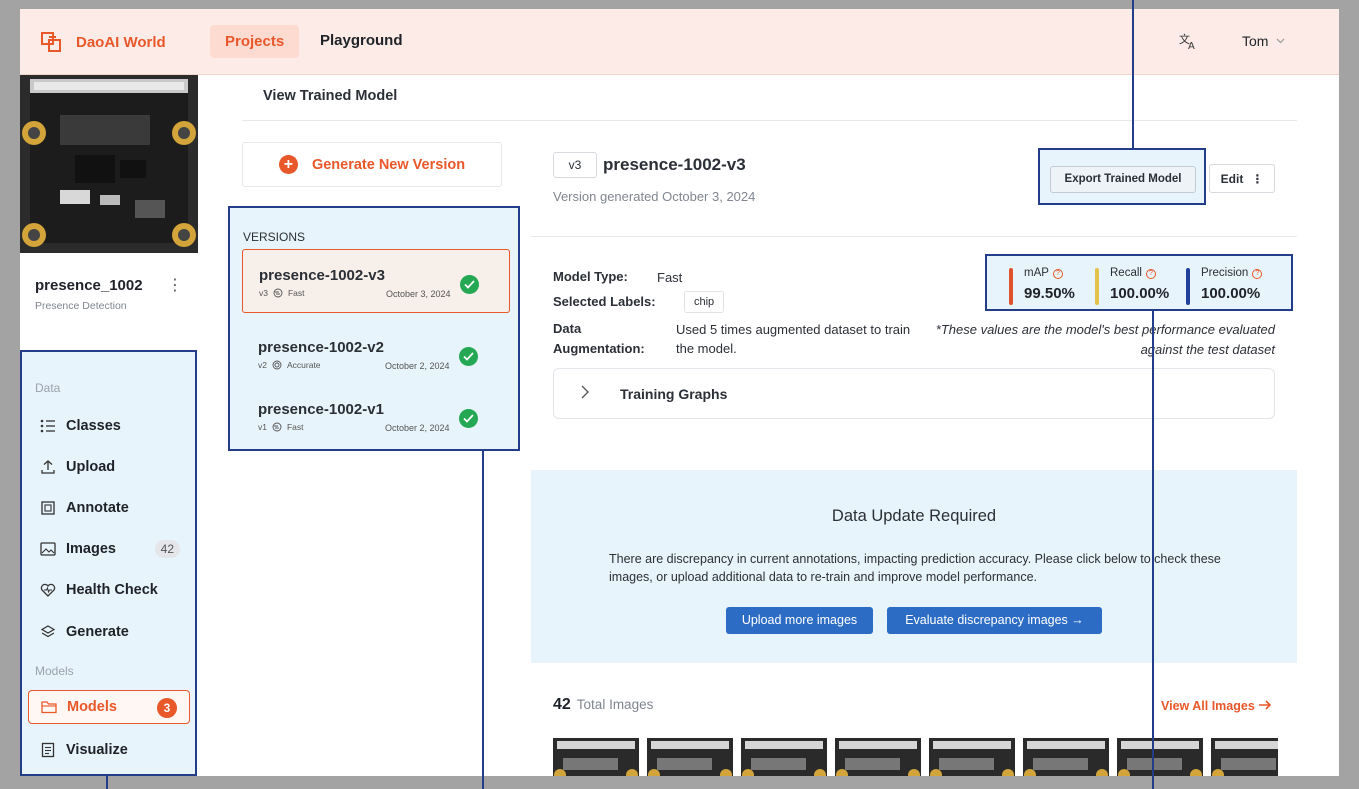 This screenshot has height=789, width=1359. I want to click on annotate-icon, so click(48, 508).